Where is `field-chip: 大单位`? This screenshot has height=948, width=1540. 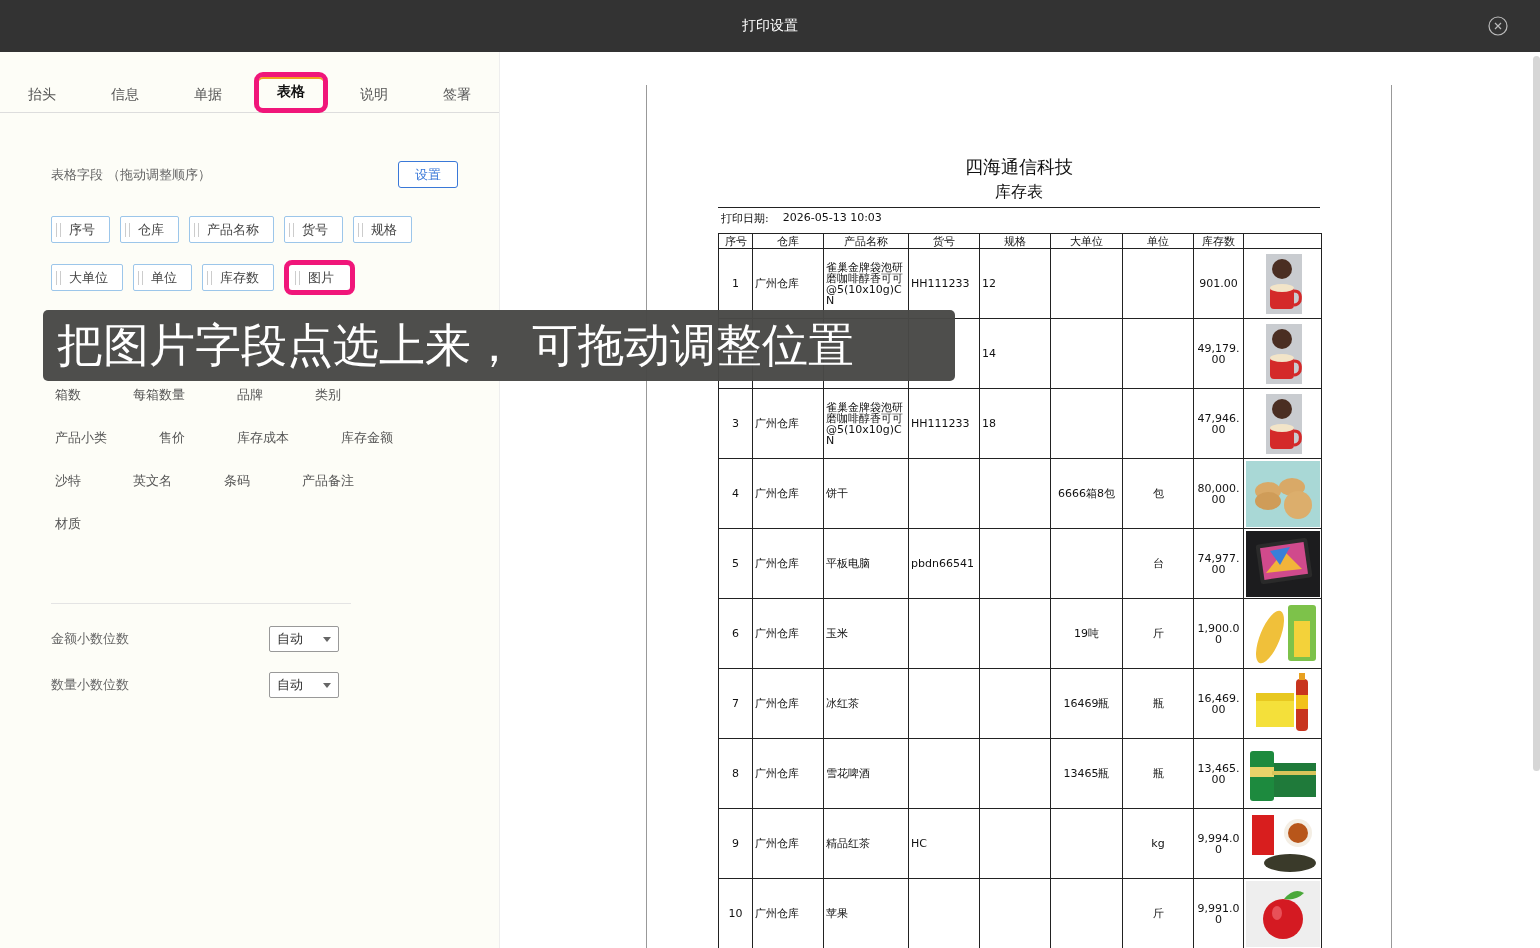
field-chip: 大单位 is located at coordinates (87, 277).